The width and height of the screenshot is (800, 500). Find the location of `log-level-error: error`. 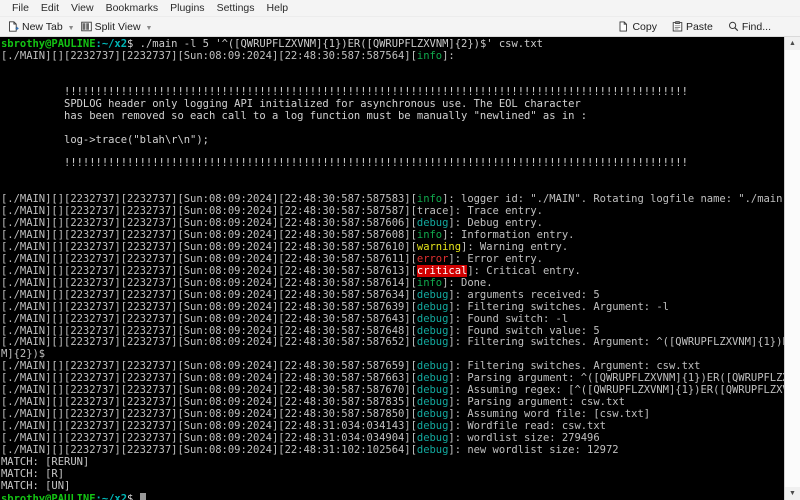

log-level-error: error is located at coordinates (432, 258).